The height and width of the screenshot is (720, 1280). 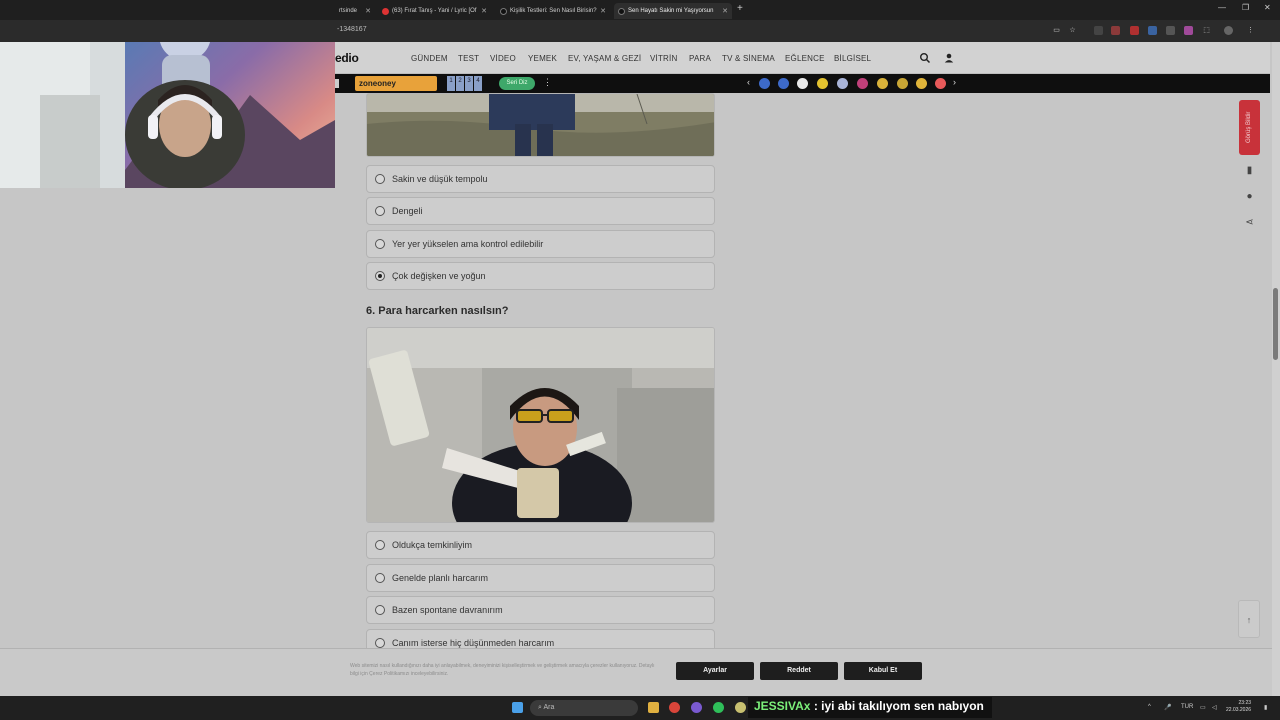 What do you see at coordinates (1265, 707) in the screenshot?
I see `notification-icon: ▮` at bounding box center [1265, 707].